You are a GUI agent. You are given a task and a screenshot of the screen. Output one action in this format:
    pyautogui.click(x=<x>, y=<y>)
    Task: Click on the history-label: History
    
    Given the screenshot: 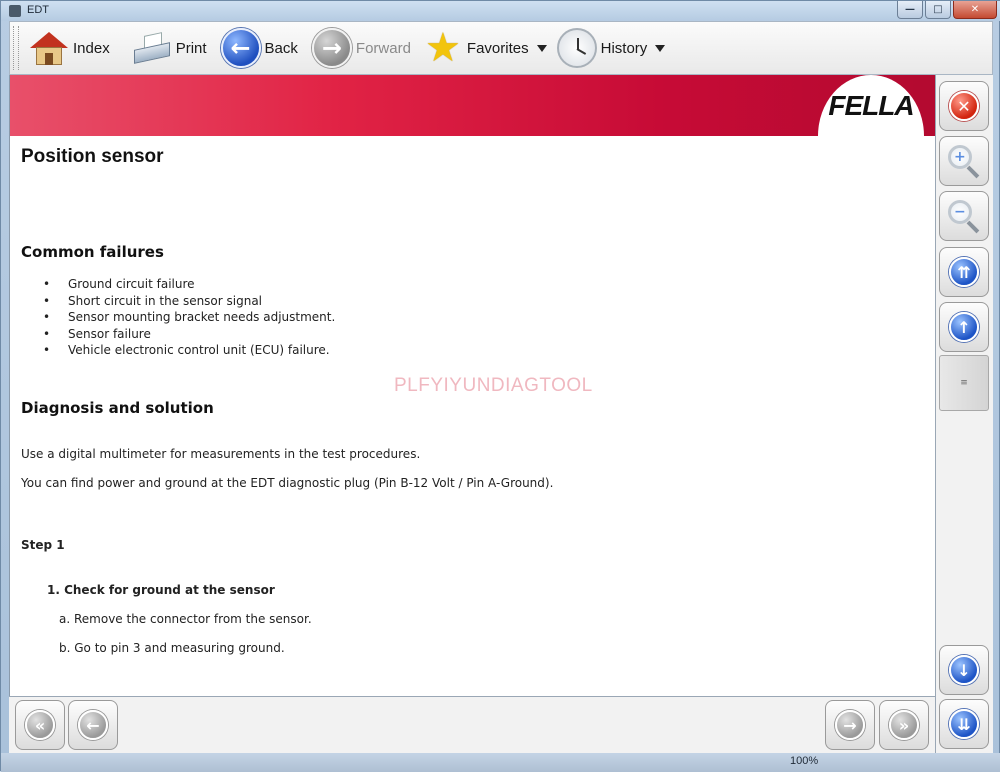 What is the action you would take?
    pyautogui.click(x=624, y=48)
    